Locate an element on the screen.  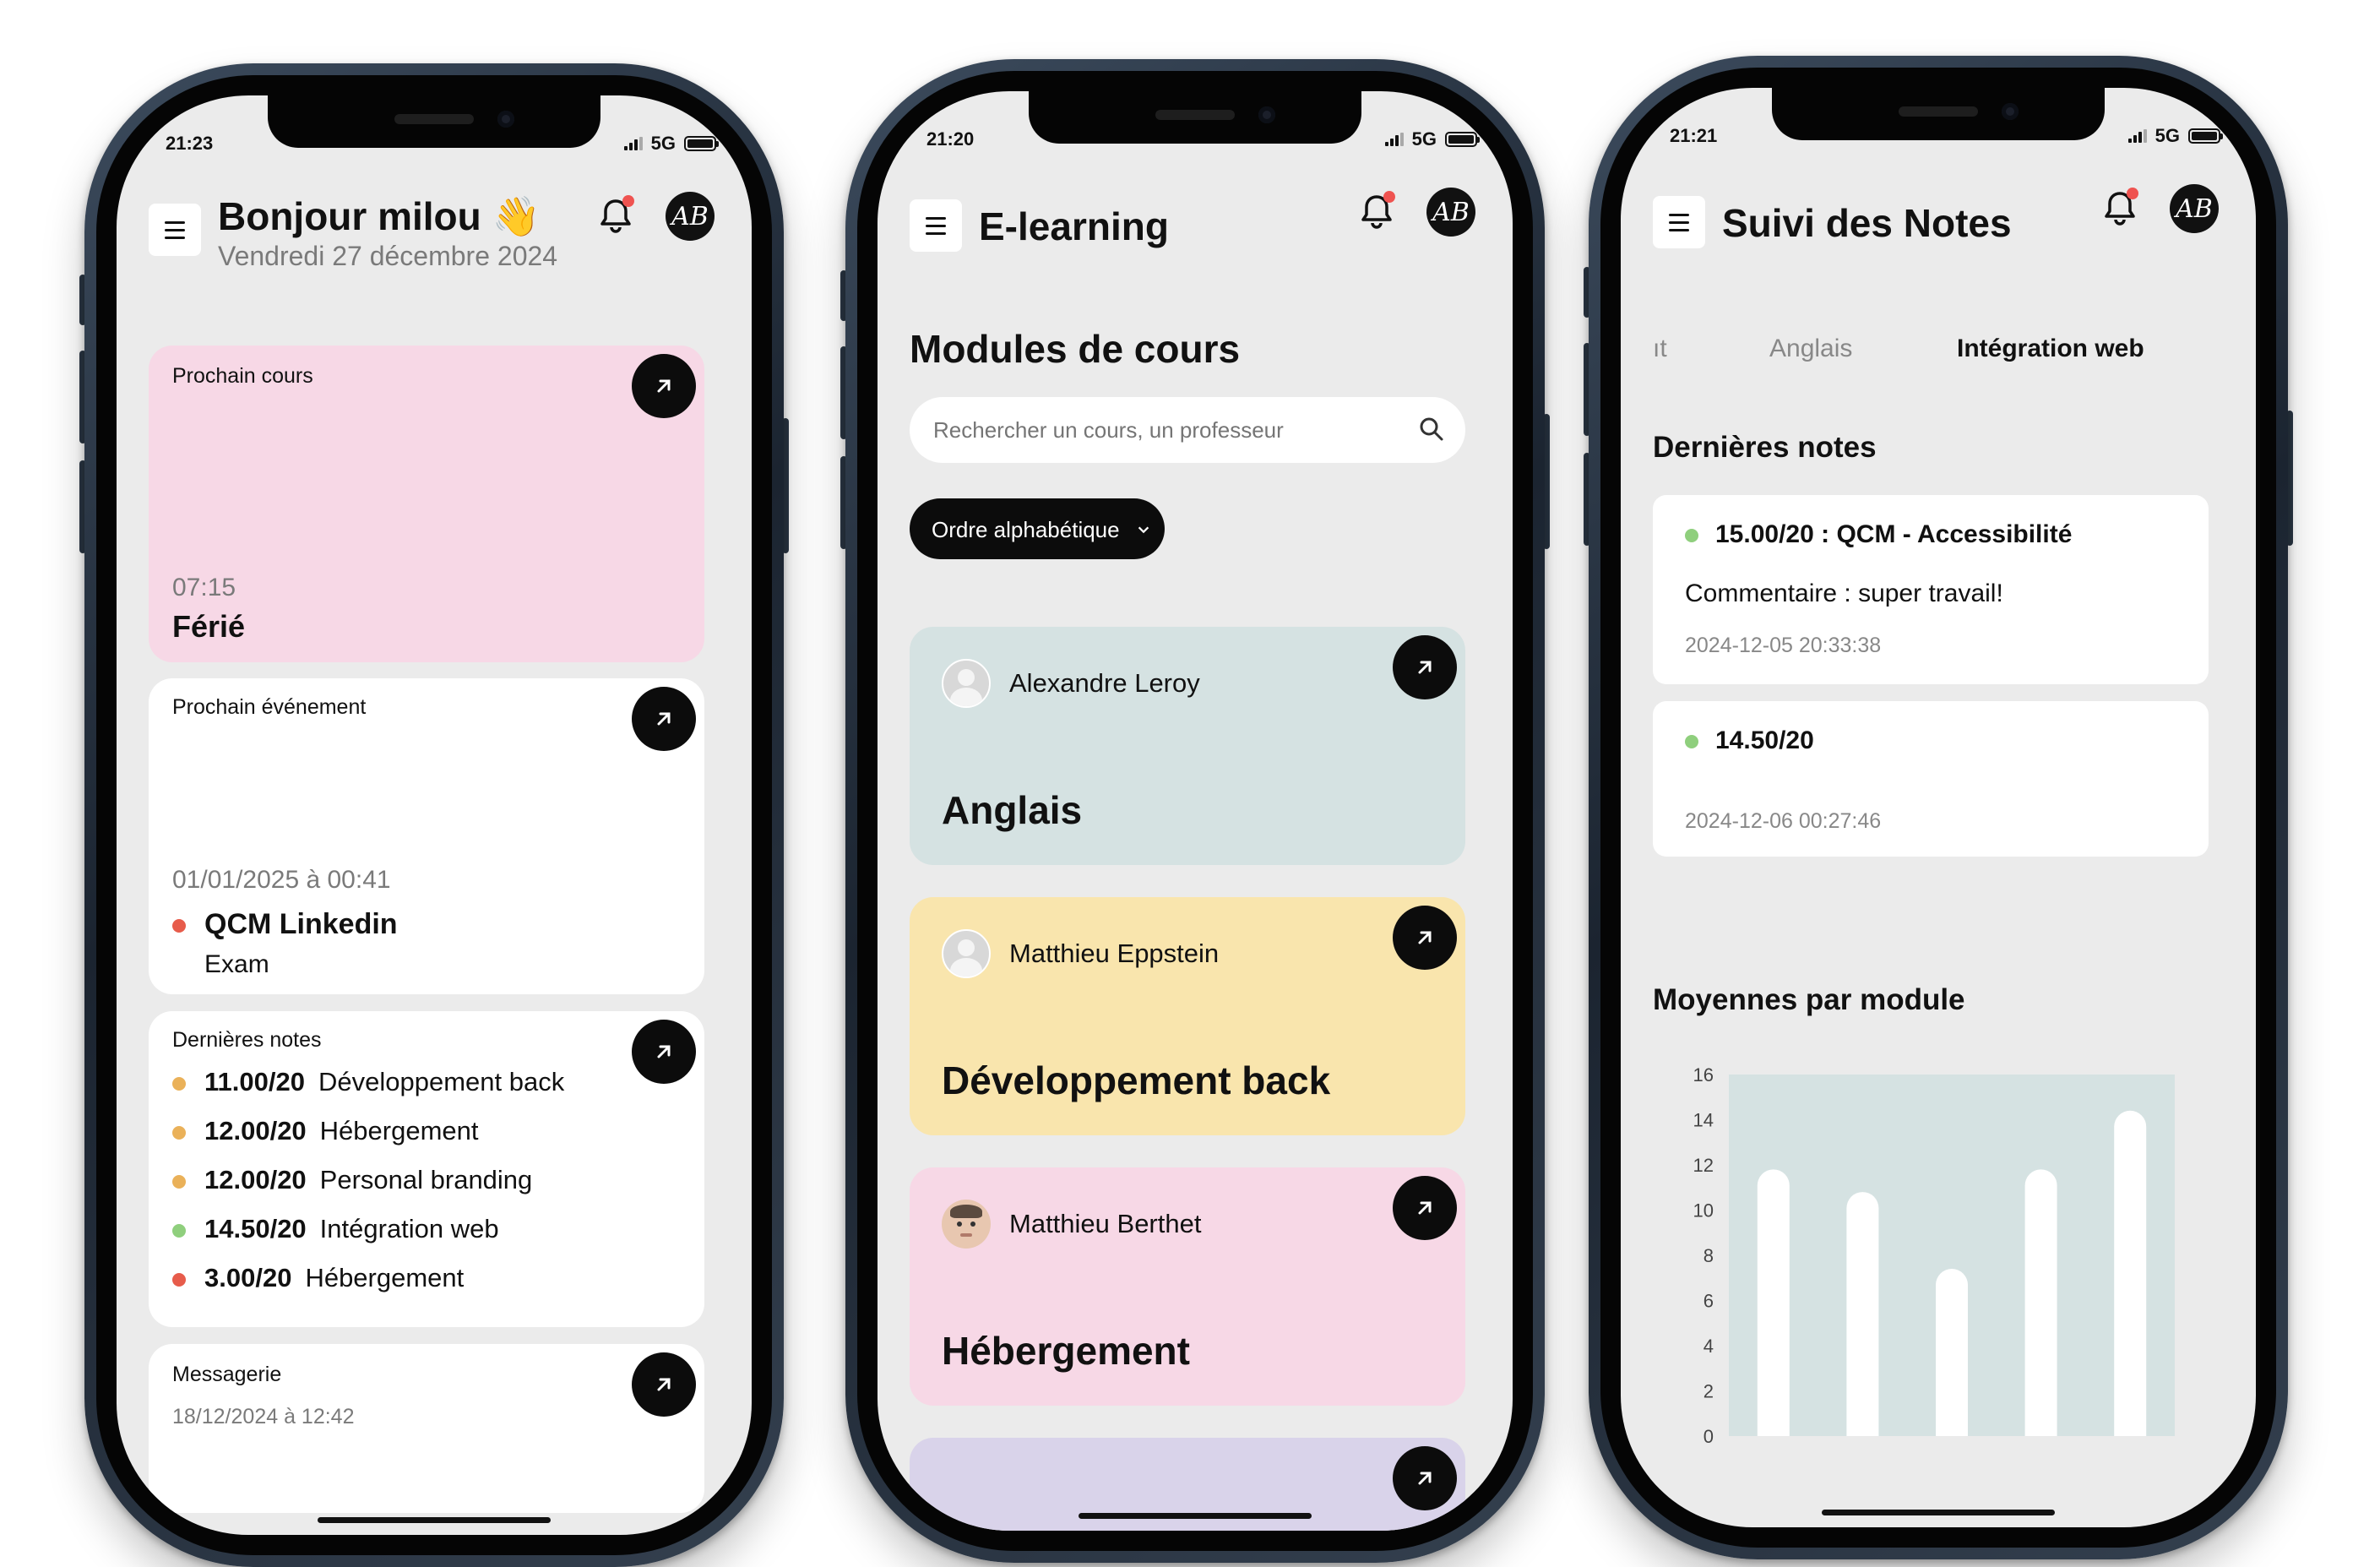
card-label: Prochain cours is located at coordinates (242, 376).